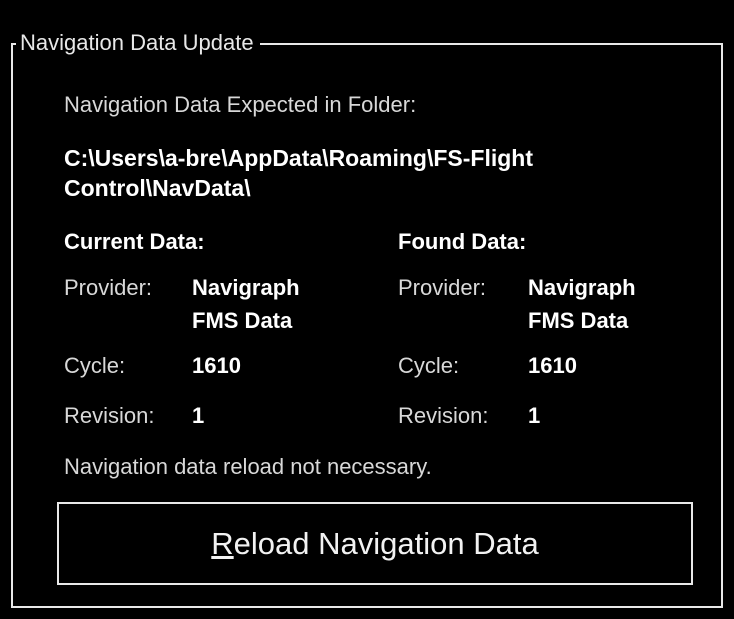 This screenshot has width=734, height=619. Describe the element at coordinates (242, 320) in the screenshot. I see `current-provider-value-line-2: FMS Data` at that location.